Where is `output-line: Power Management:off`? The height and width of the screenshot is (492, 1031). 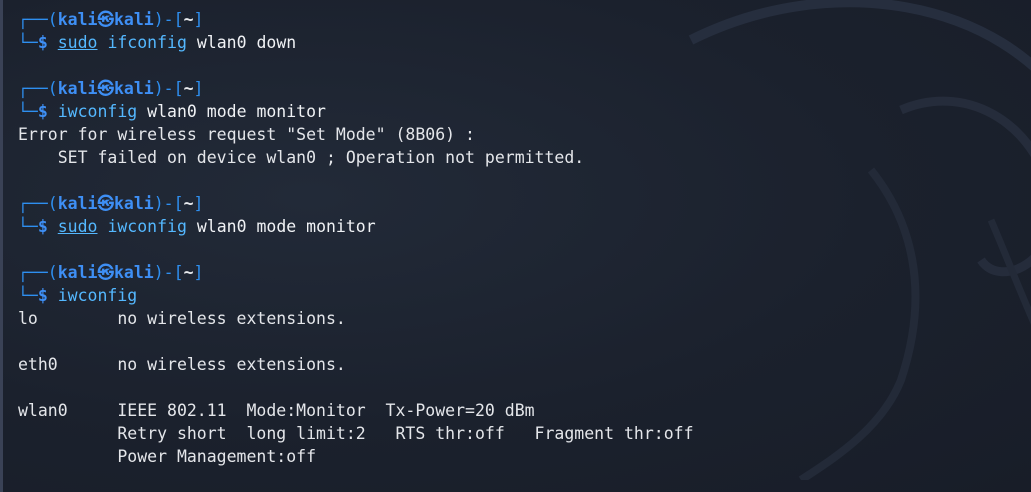 output-line: Power Management:off is located at coordinates (167, 456).